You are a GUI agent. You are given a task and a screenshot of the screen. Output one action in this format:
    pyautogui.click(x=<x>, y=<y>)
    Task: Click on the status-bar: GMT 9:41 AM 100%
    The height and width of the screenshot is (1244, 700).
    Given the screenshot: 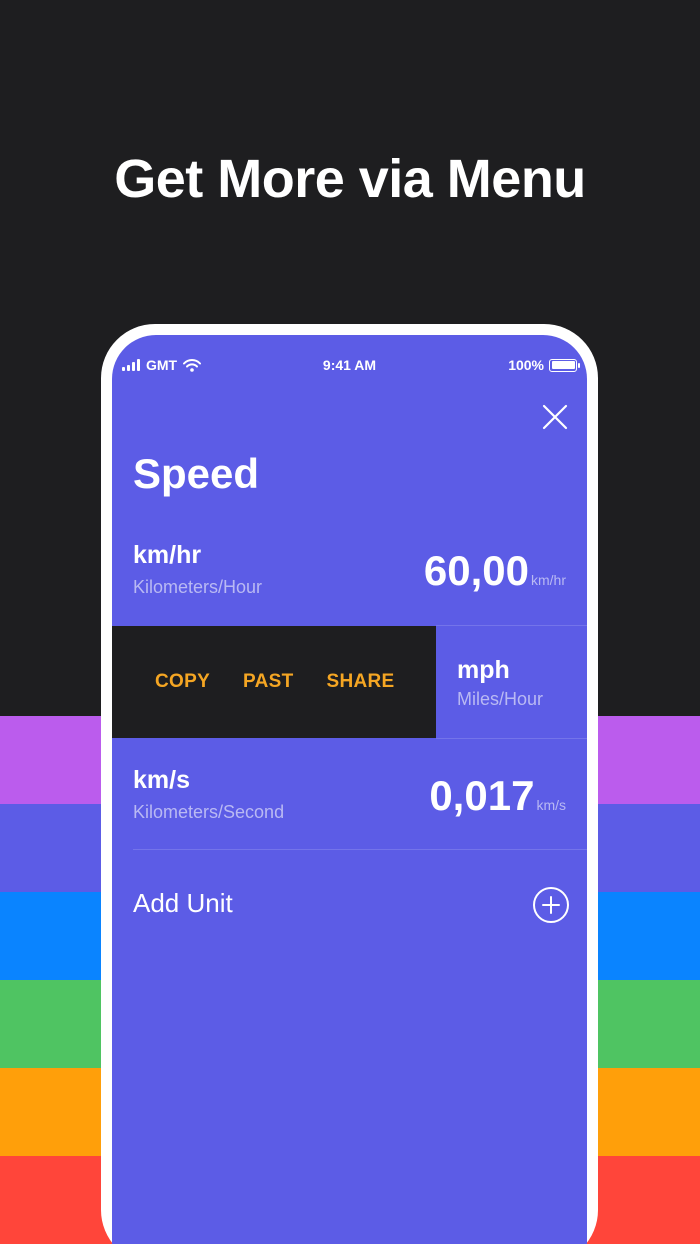 What is the action you would take?
    pyautogui.click(x=349, y=367)
    